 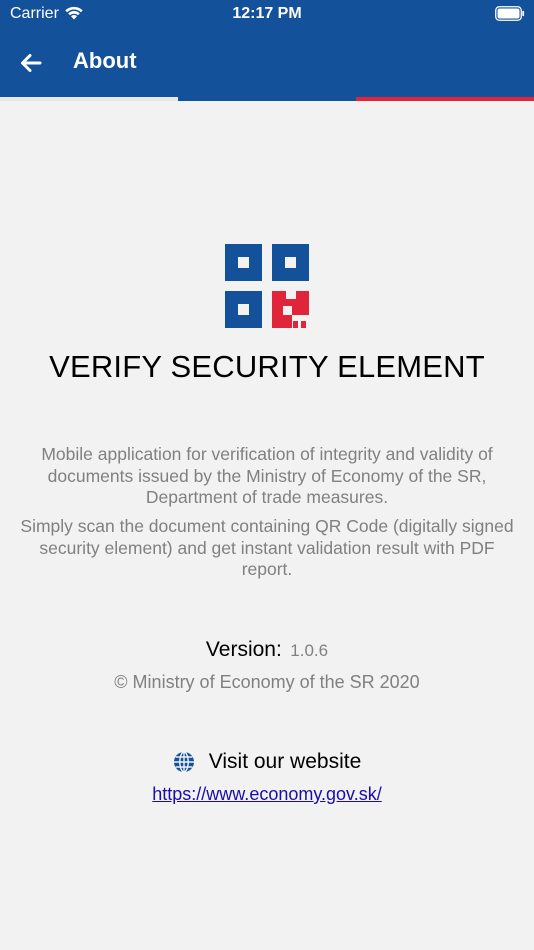 What do you see at coordinates (267, 682) in the screenshot?
I see `copyright-text: © Ministry of Economy of the SR 2020` at bounding box center [267, 682].